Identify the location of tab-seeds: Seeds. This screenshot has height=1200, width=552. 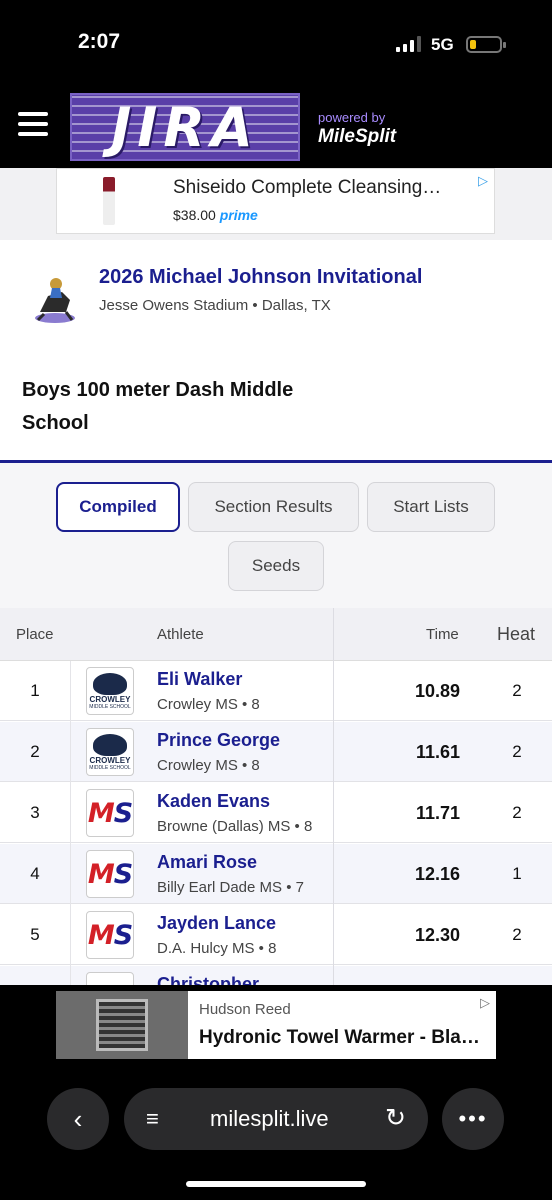
(276, 566).